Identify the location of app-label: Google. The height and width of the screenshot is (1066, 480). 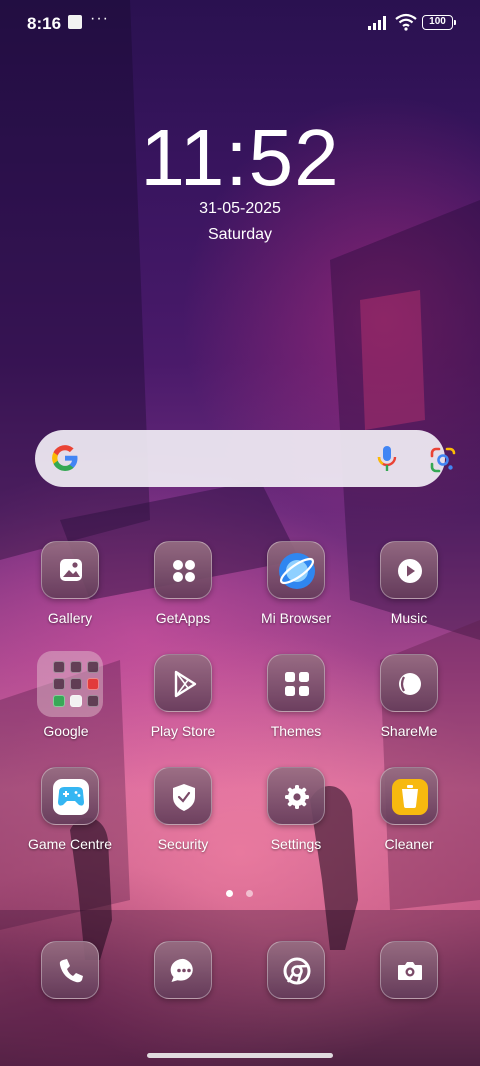
(66, 731).